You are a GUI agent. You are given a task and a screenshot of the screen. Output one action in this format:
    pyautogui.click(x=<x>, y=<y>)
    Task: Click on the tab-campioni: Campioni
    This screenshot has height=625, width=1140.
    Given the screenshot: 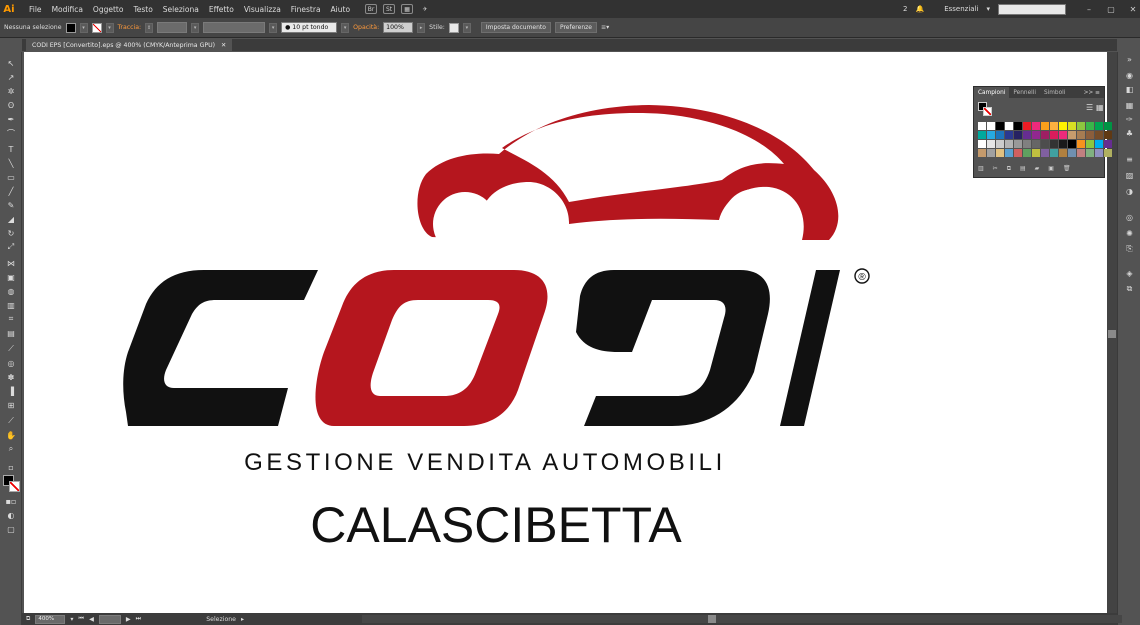 What is the action you would take?
    pyautogui.click(x=992, y=92)
    